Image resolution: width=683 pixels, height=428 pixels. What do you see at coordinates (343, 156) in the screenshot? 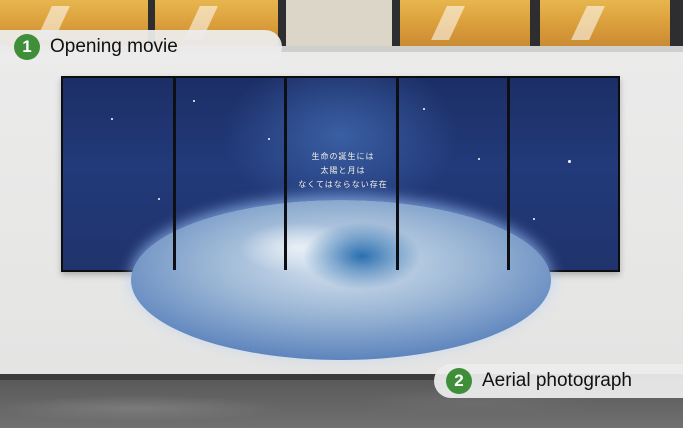
I see `screen-caption-line: 生命の誕生には` at bounding box center [343, 156].